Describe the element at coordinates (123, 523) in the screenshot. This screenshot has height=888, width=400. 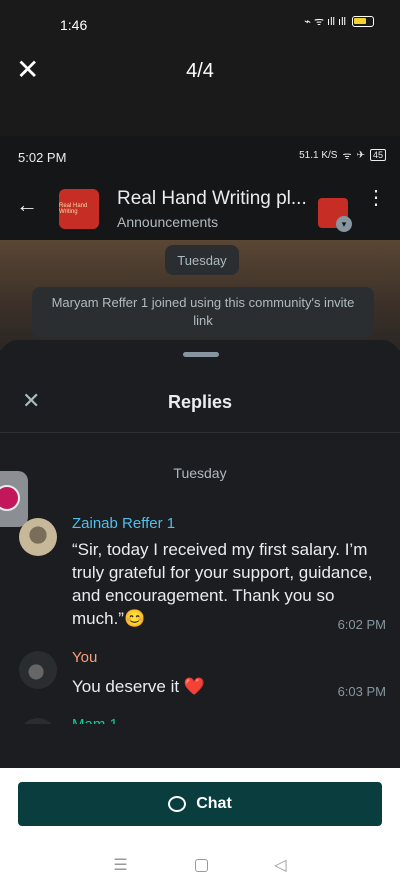
I see `sender-name: Zainab Reffer 1` at that location.